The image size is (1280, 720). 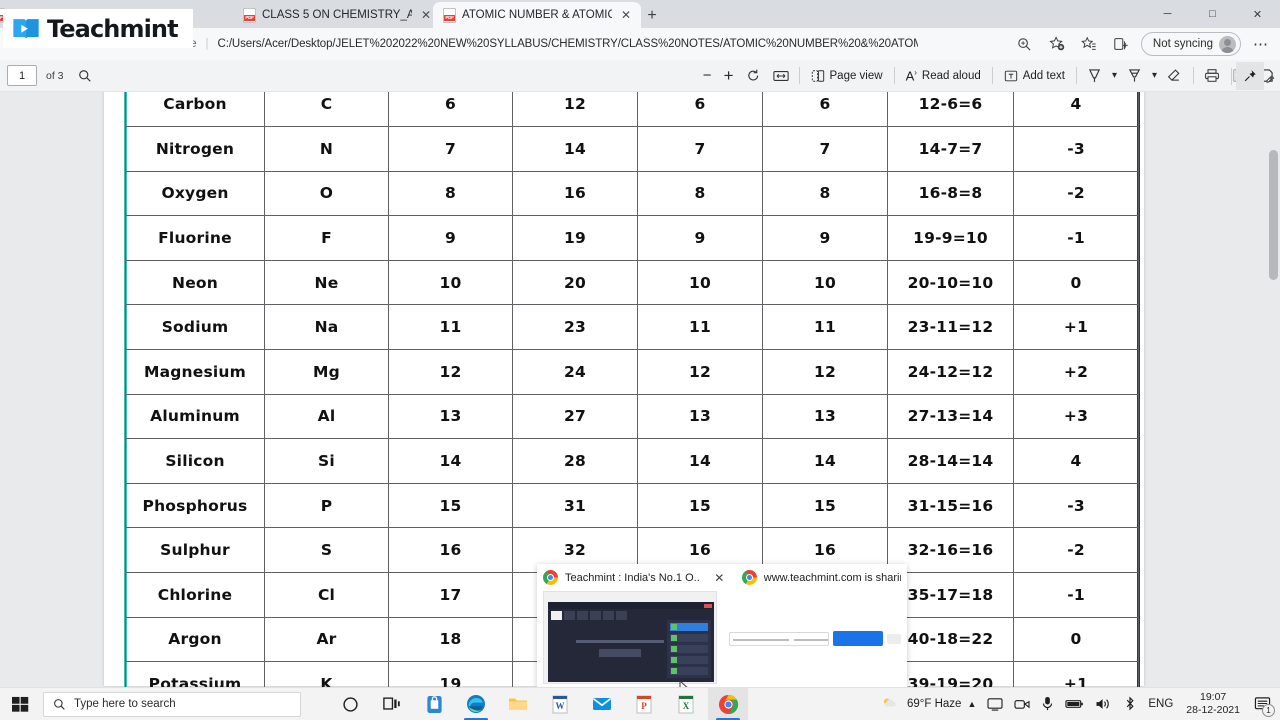 I want to click on search-input: Type here to search, so click(x=172, y=704).